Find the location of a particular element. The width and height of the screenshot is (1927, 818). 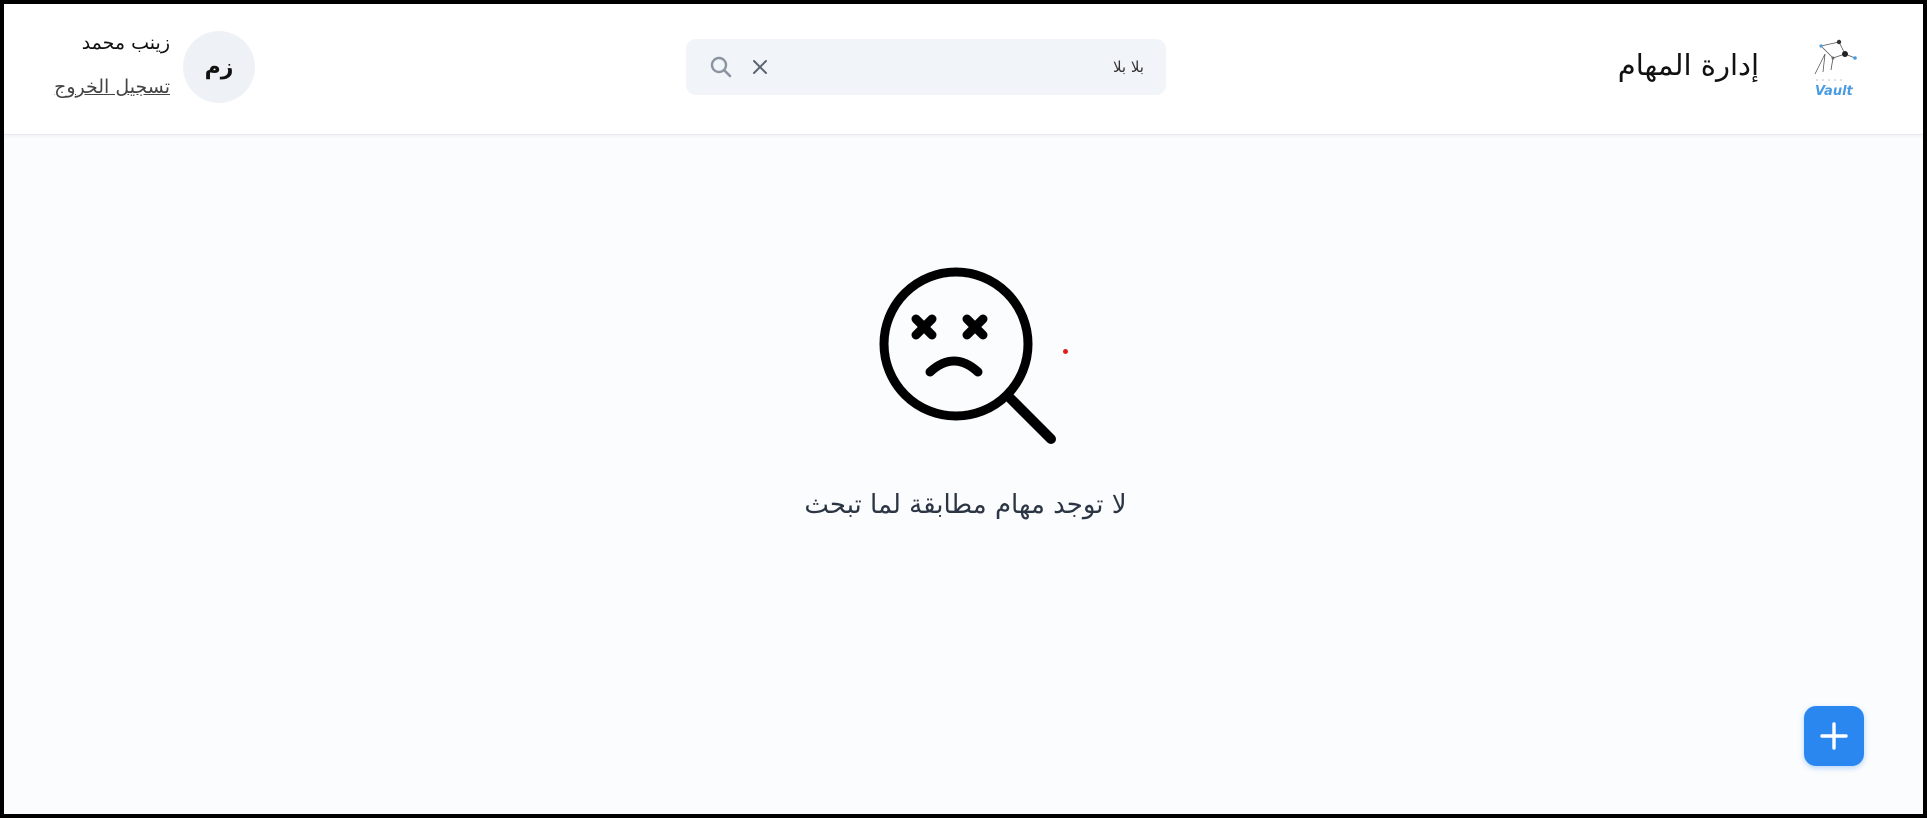

page-title: إدارة المهام is located at coordinates (1688, 65).